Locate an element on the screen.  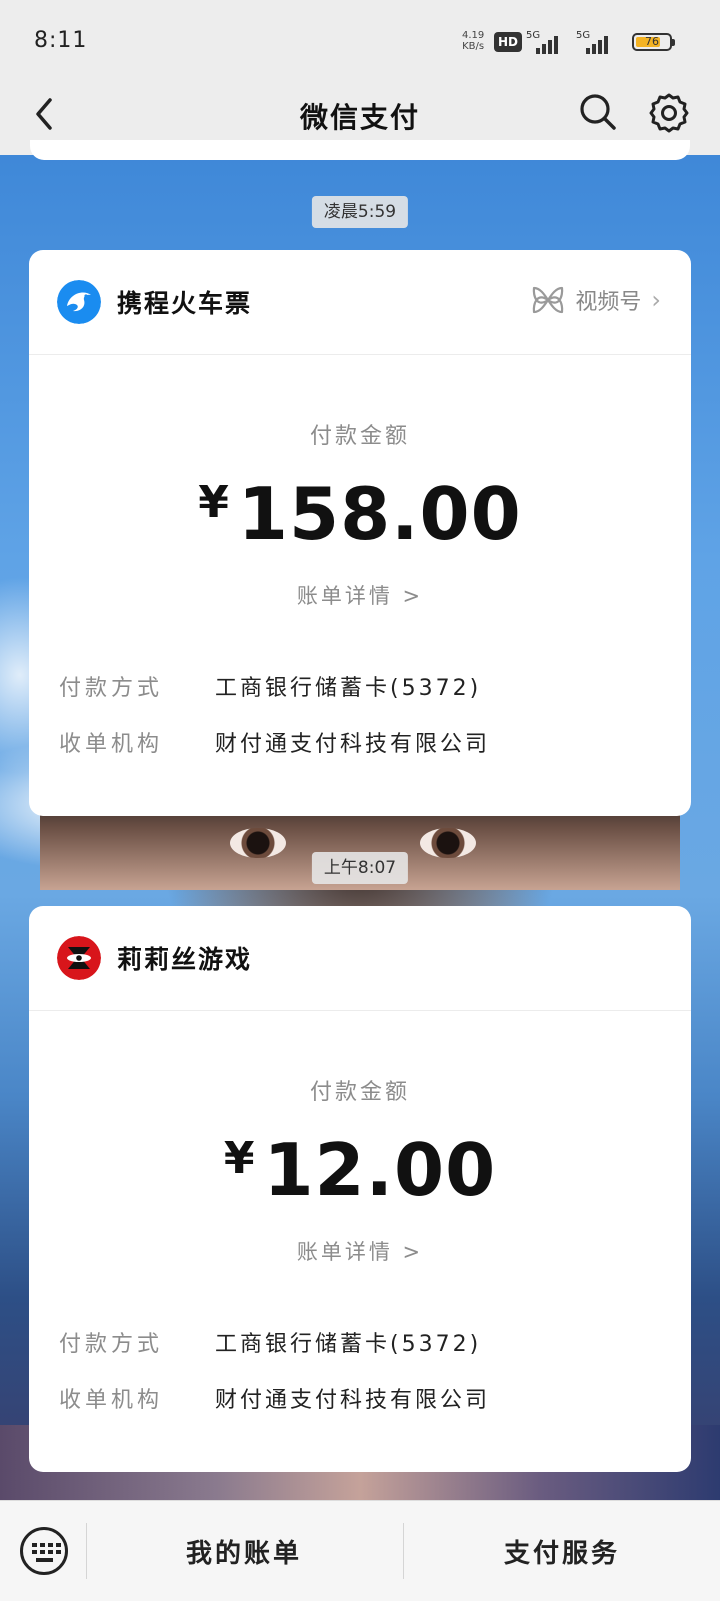
clock: 8:11 is located at coordinates (61, 40).